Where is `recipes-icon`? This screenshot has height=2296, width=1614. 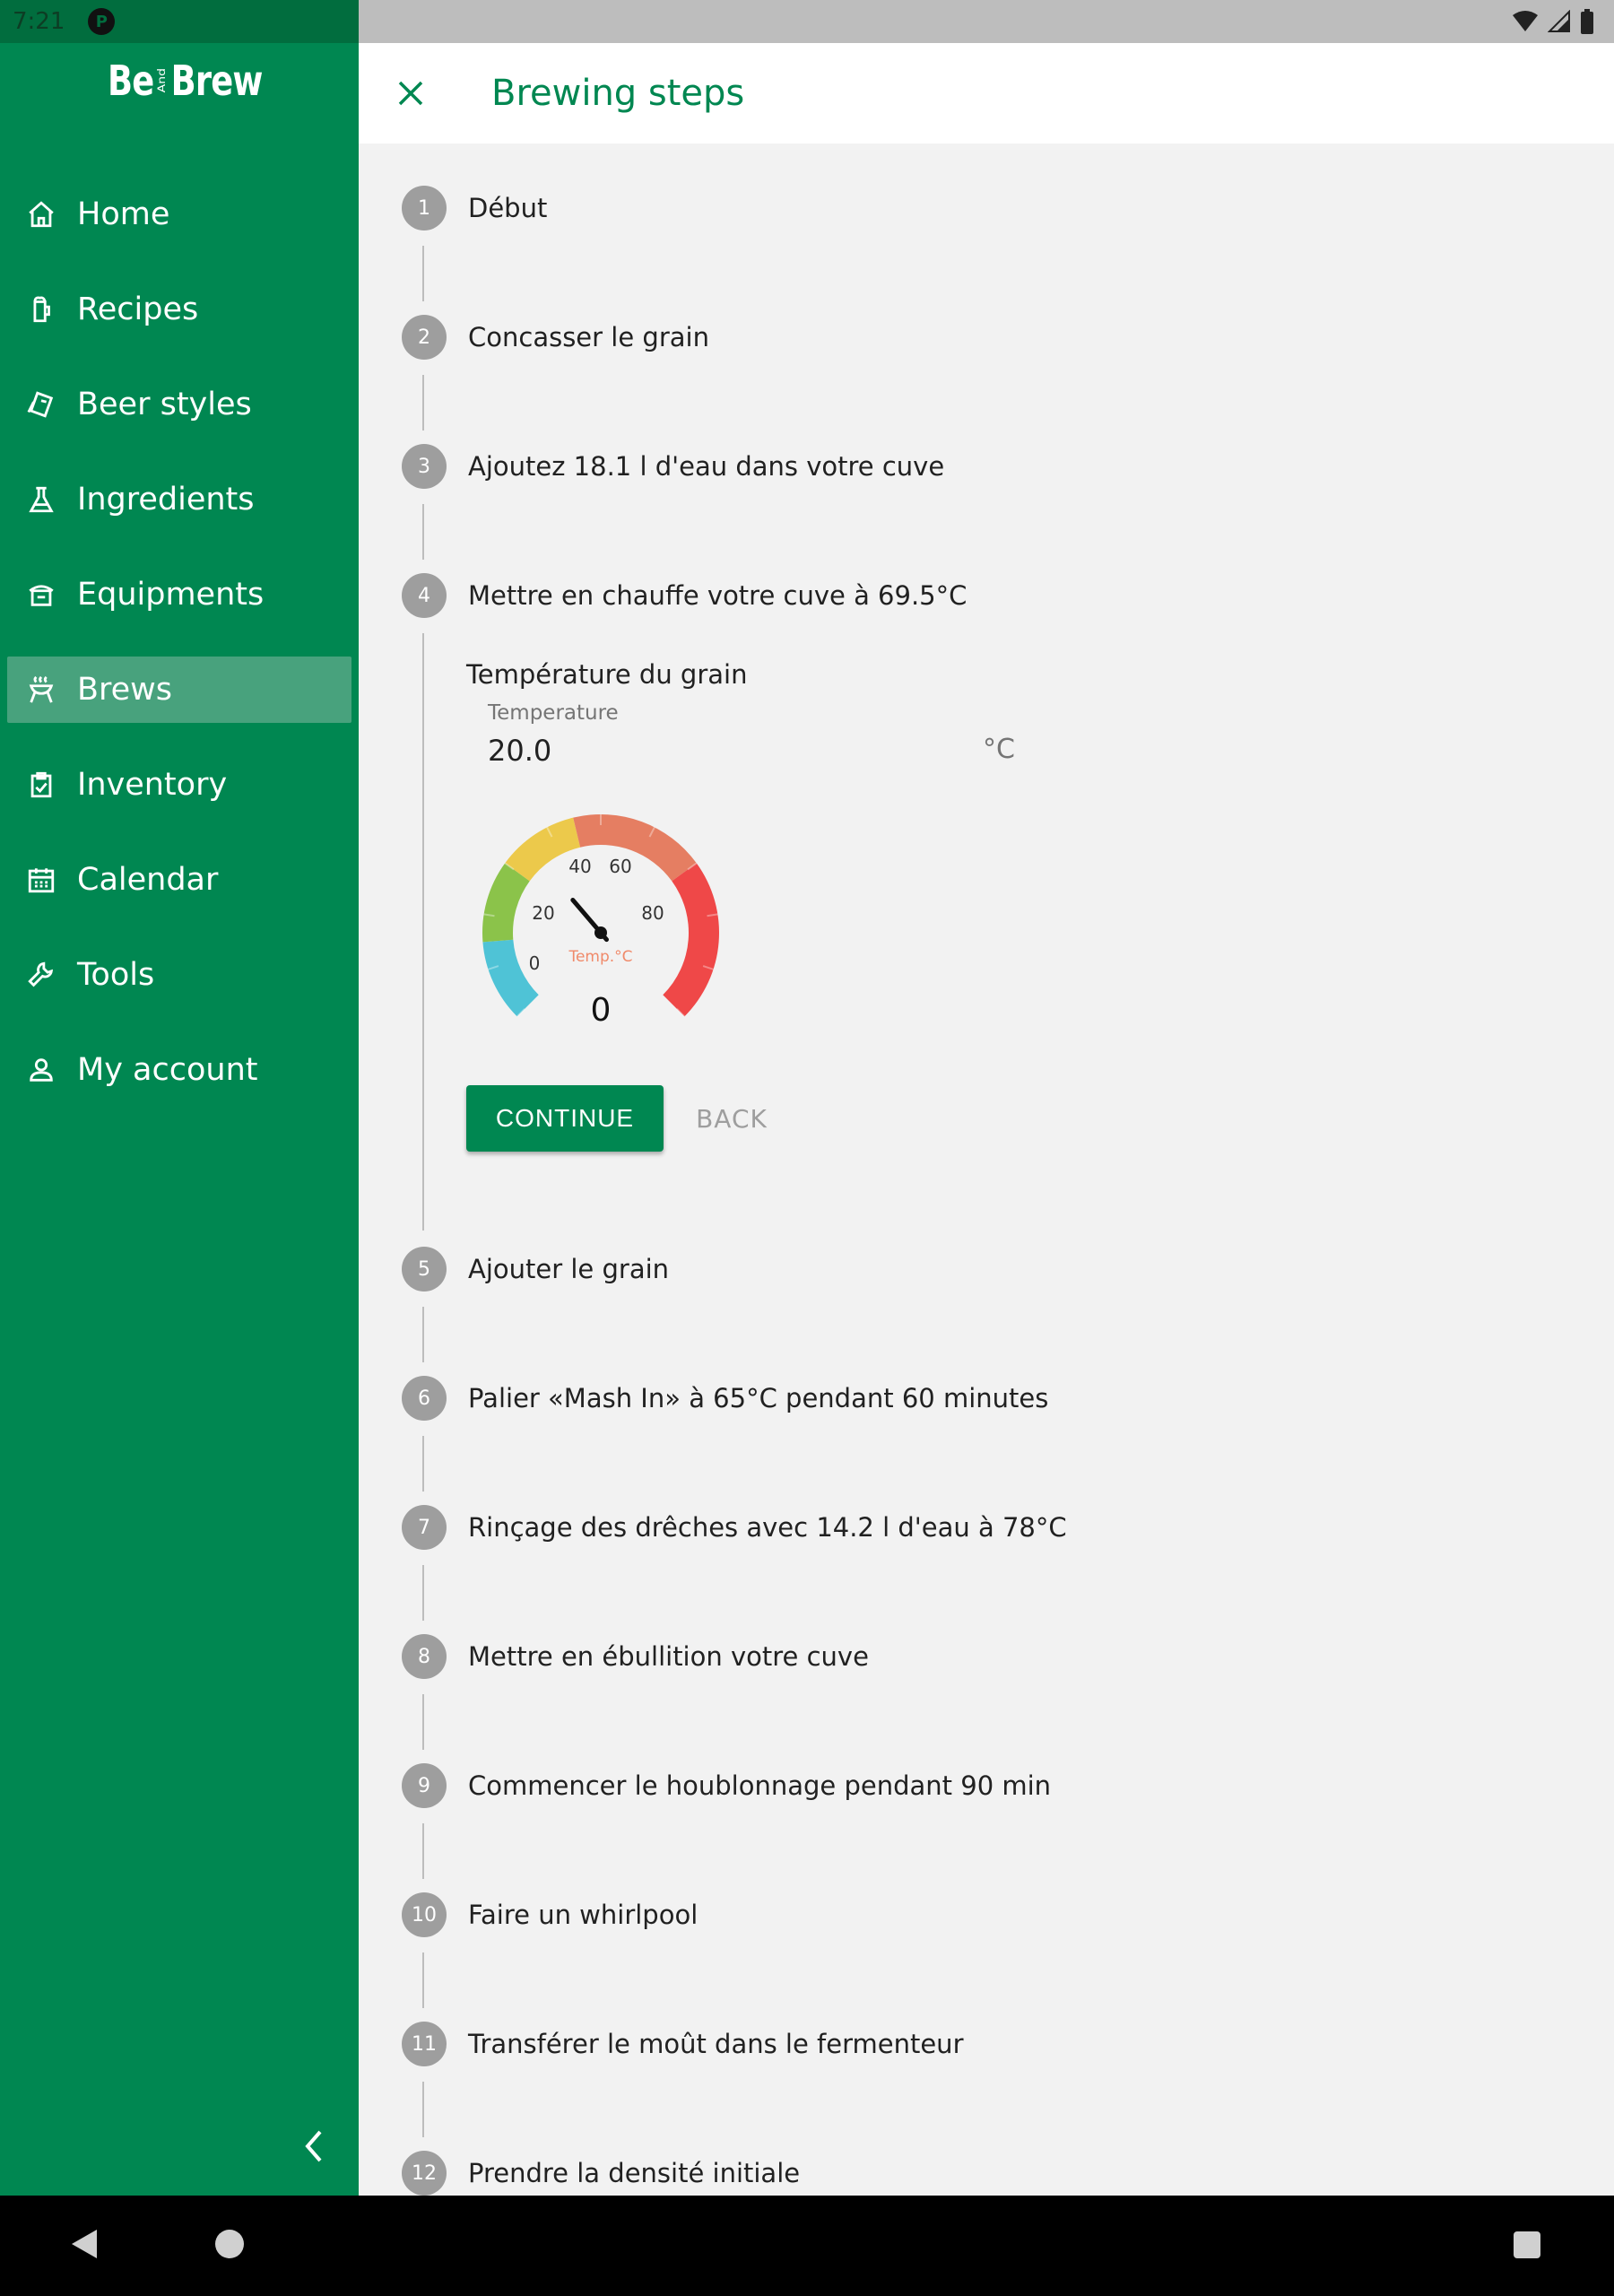 recipes-icon is located at coordinates (41, 309).